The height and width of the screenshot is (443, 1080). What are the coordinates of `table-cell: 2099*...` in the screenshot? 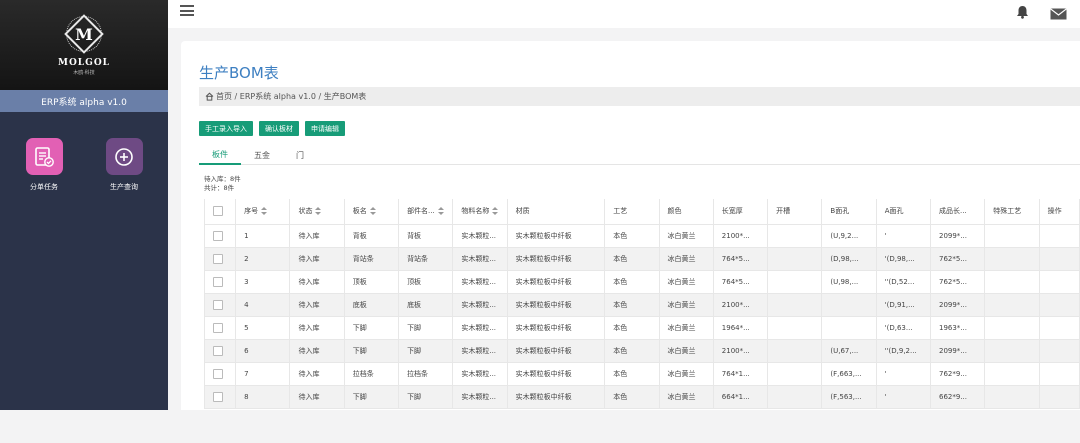 It's located at (957, 235).